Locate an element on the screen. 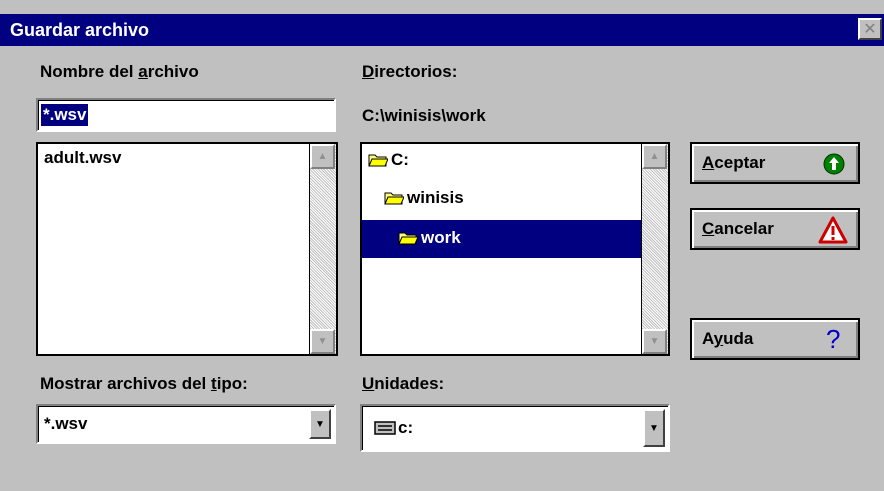 The height and width of the screenshot is (491, 884). close-button: ✕ is located at coordinates (870, 29).